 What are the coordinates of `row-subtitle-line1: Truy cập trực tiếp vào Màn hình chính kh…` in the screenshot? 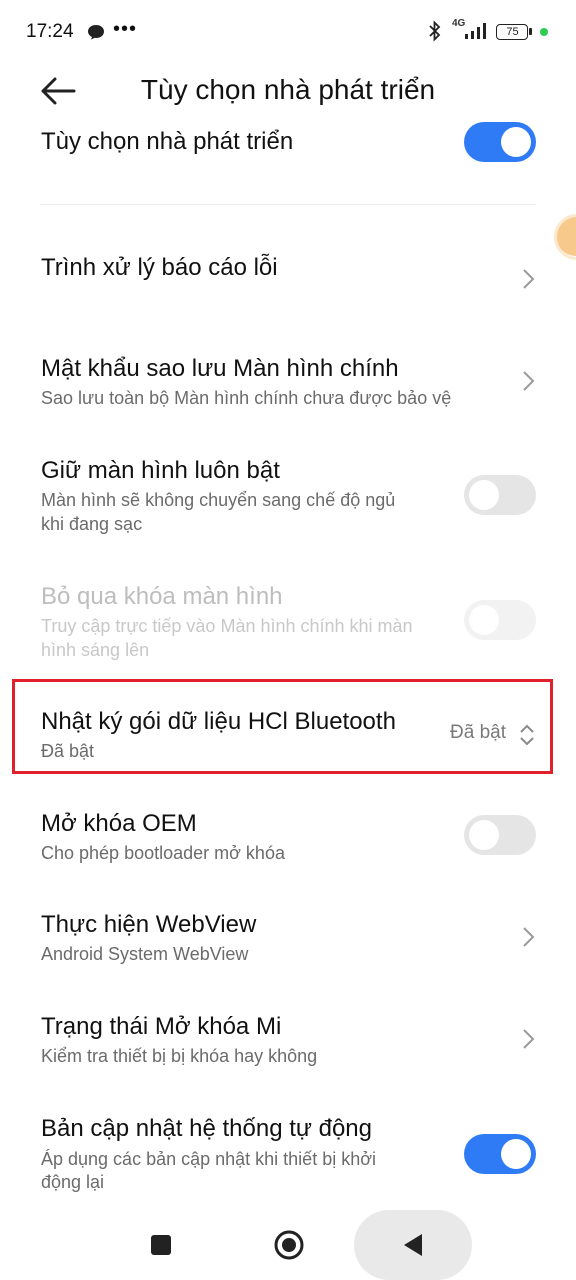 It's located at (227, 626).